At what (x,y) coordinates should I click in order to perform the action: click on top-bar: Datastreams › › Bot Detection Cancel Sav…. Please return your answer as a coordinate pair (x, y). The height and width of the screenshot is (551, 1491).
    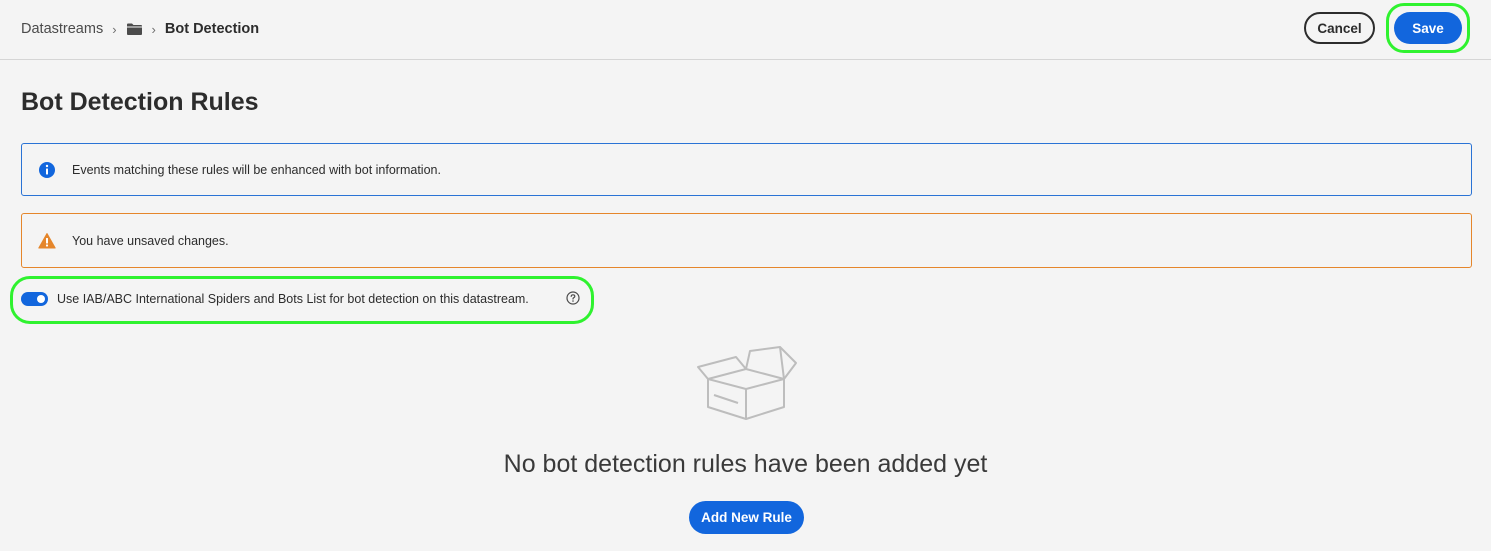
    Looking at the image, I should click on (745, 30).